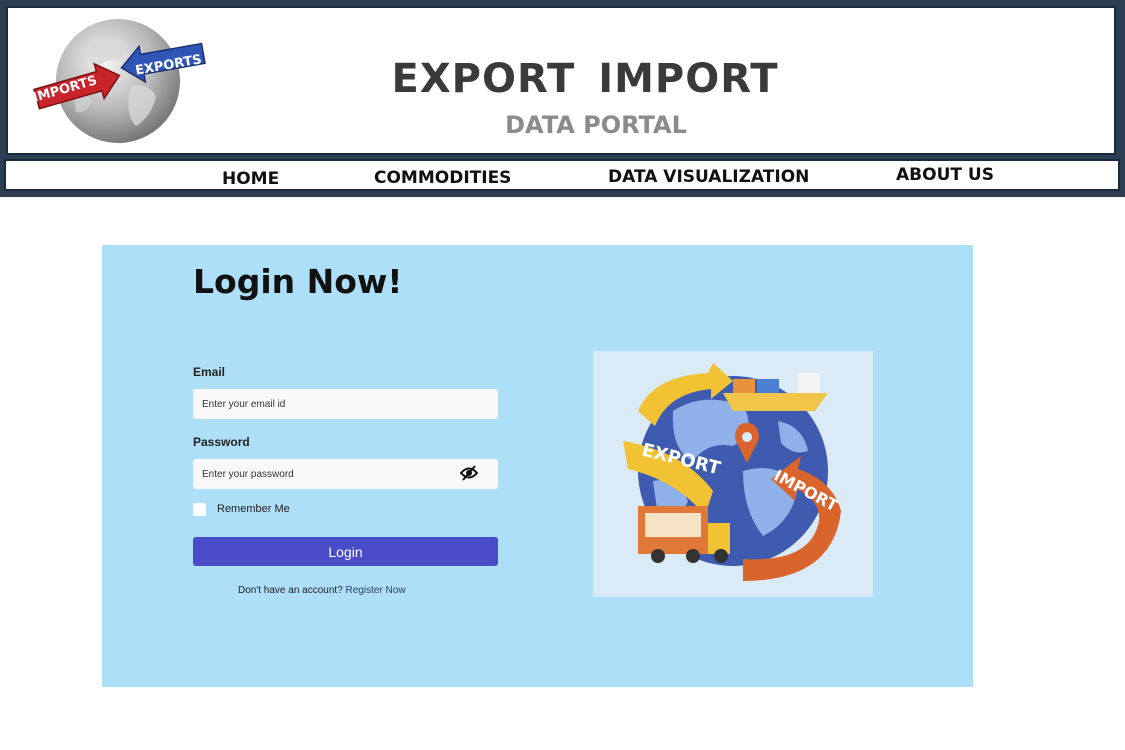 This screenshot has height=750, width=1125. Describe the element at coordinates (585, 79) in the screenshot. I see `site-title: EXPORT IMPORT` at that location.